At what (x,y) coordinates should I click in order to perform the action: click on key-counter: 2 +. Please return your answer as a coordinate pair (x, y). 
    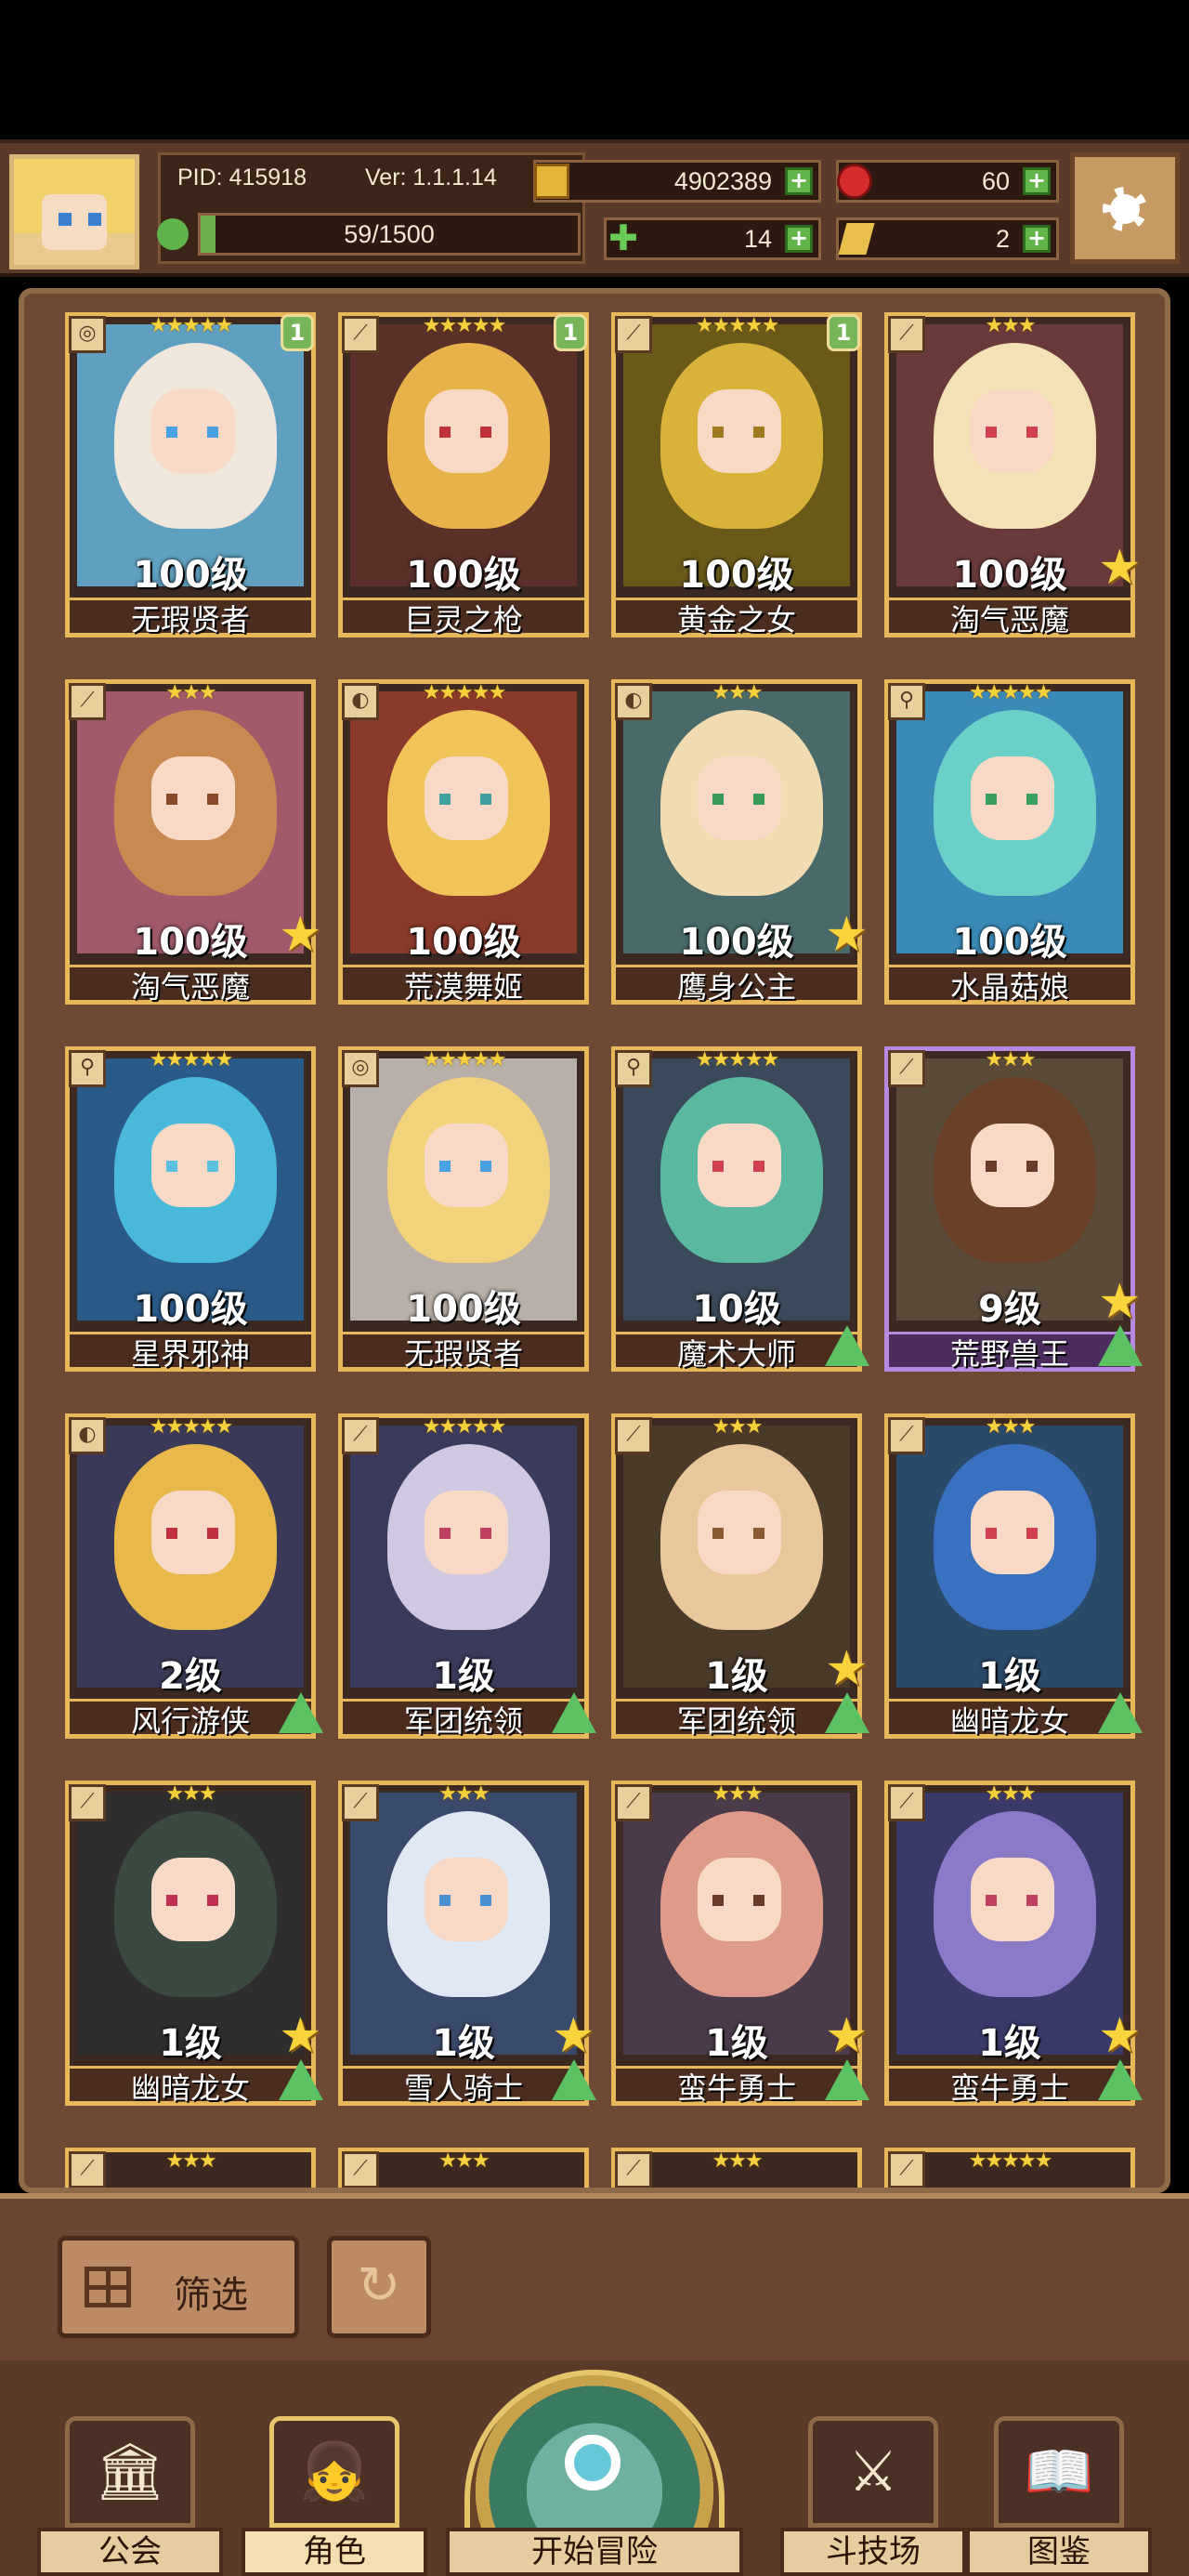
    Looking at the image, I should click on (947, 238).